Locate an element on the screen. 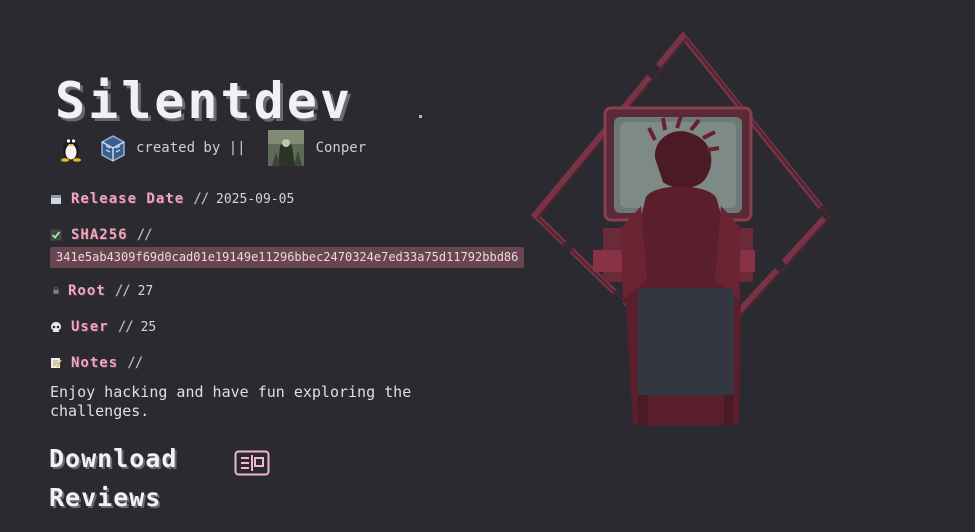  skull-crossbones-icon: ☠ is located at coordinates (56, 290).